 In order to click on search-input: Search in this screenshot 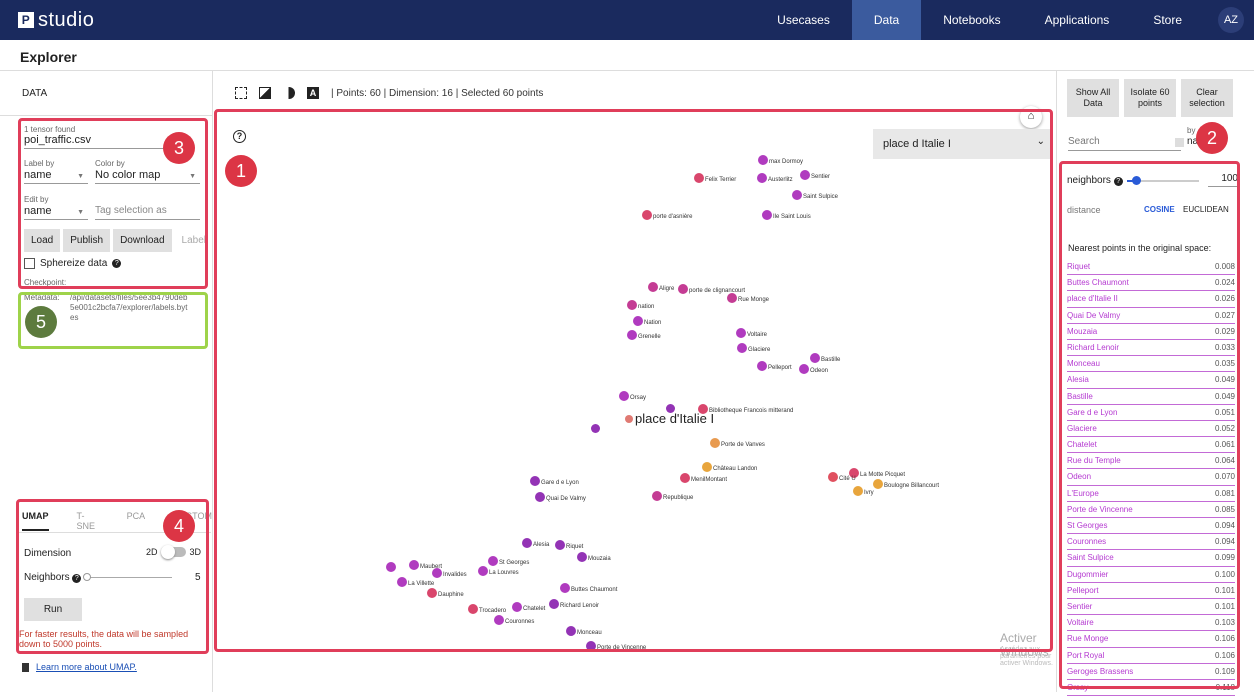, I will do `click(1124, 143)`.